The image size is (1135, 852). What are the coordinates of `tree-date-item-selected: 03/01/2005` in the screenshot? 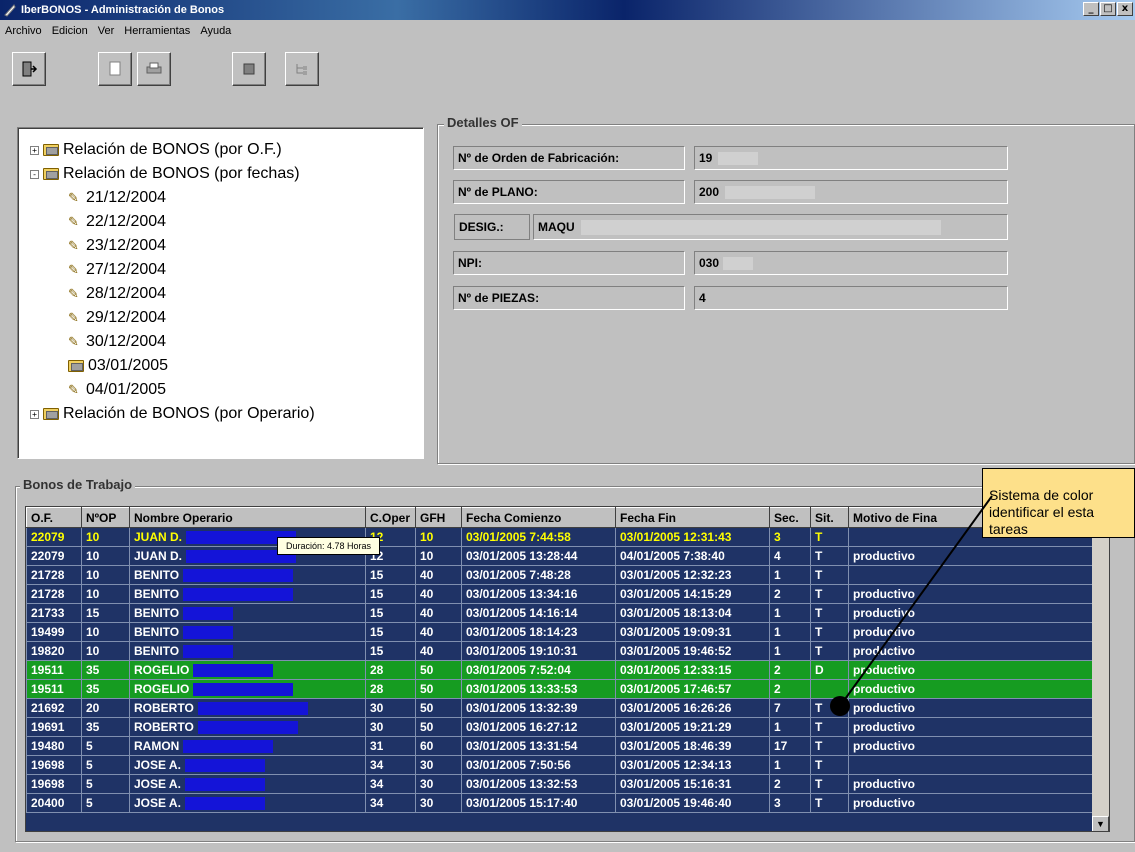 It's located at (226, 366).